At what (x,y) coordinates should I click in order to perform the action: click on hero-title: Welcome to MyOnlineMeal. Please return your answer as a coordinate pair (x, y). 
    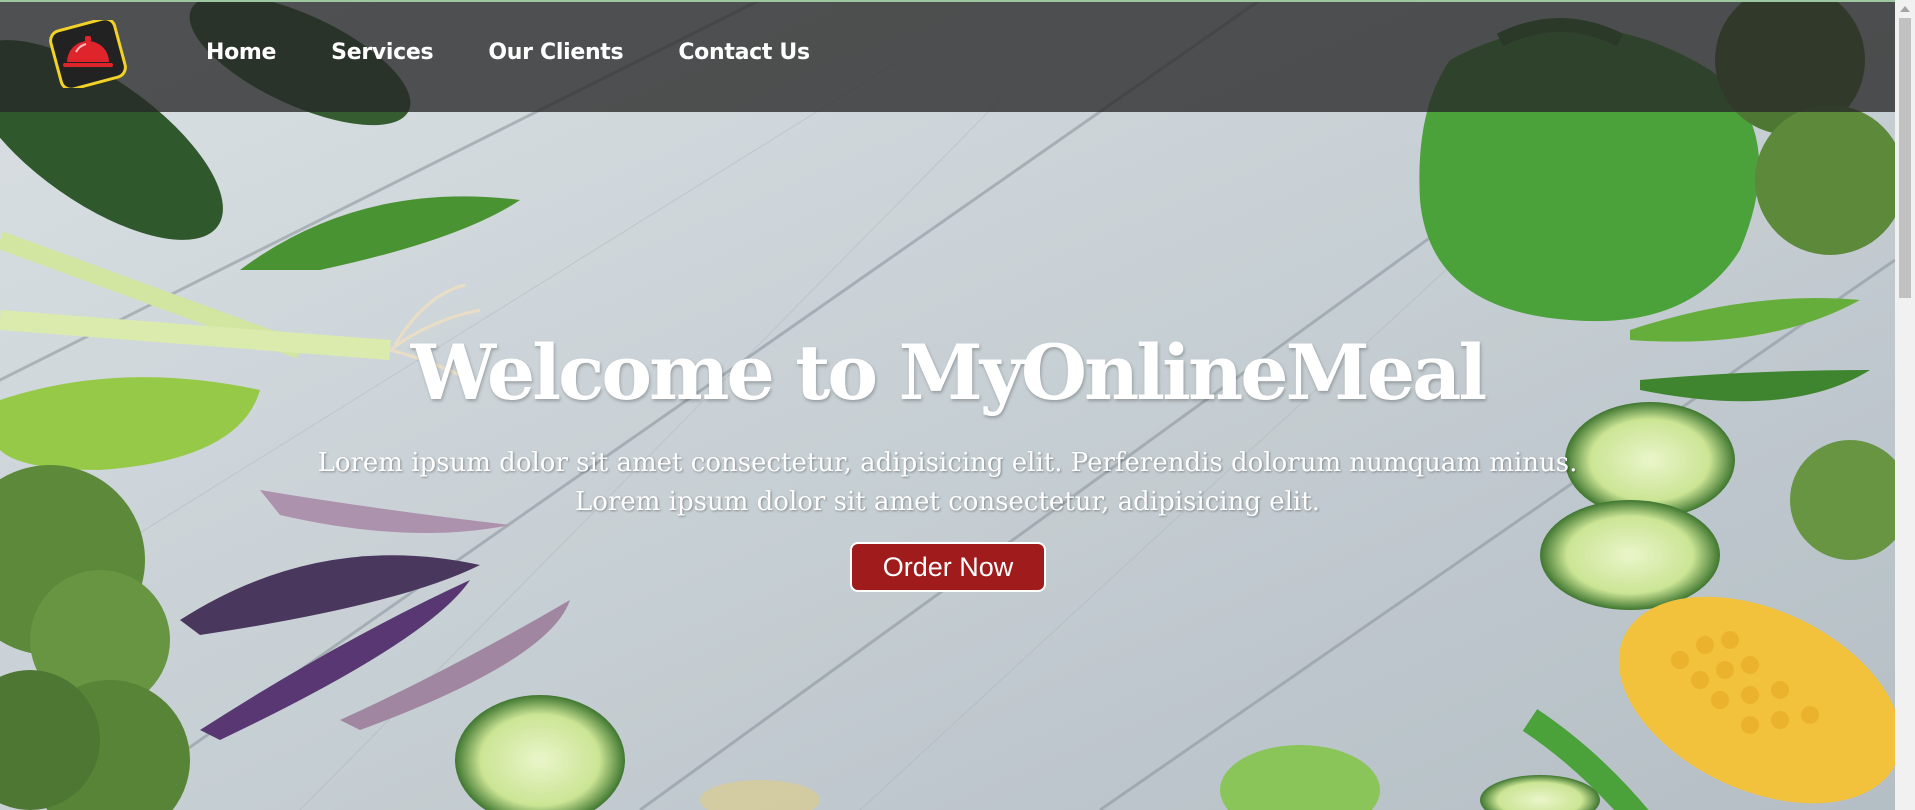
    Looking at the image, I should click on (949, 372).